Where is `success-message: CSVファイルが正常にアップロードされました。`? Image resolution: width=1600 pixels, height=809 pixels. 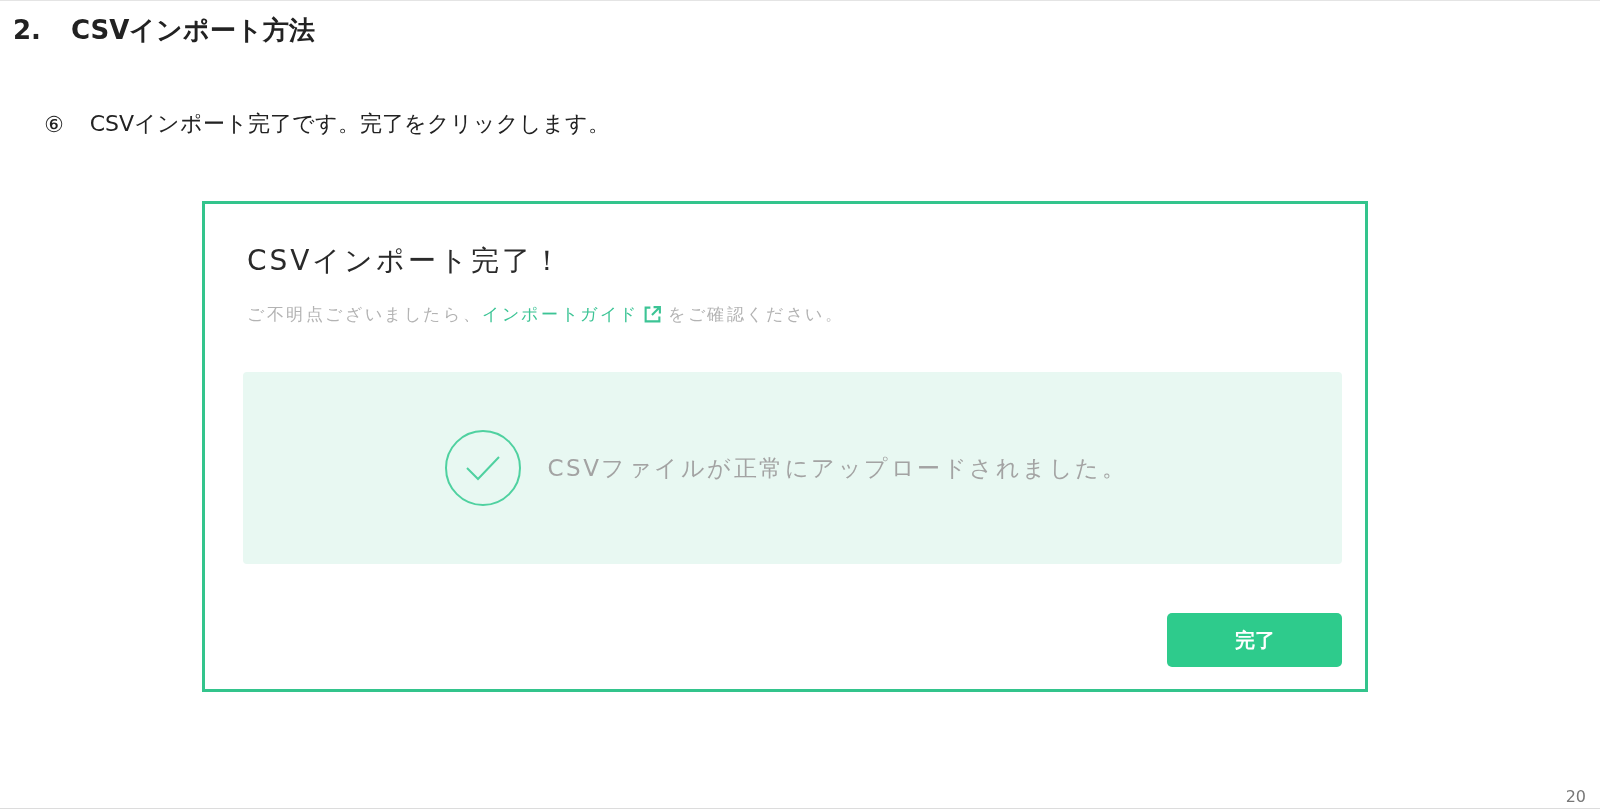
success-message: CSVファイルが正常にアップロードされました。 is located at coordinates (837, 468).